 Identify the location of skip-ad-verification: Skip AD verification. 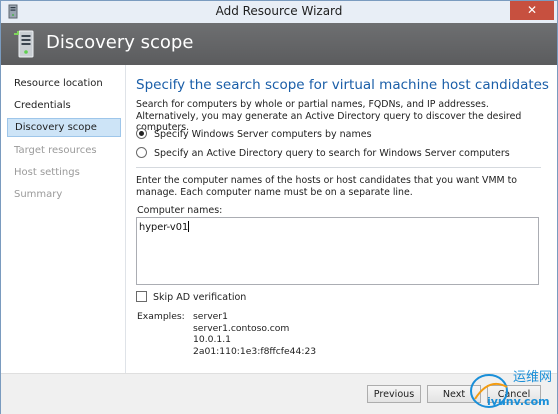
(191, 297).